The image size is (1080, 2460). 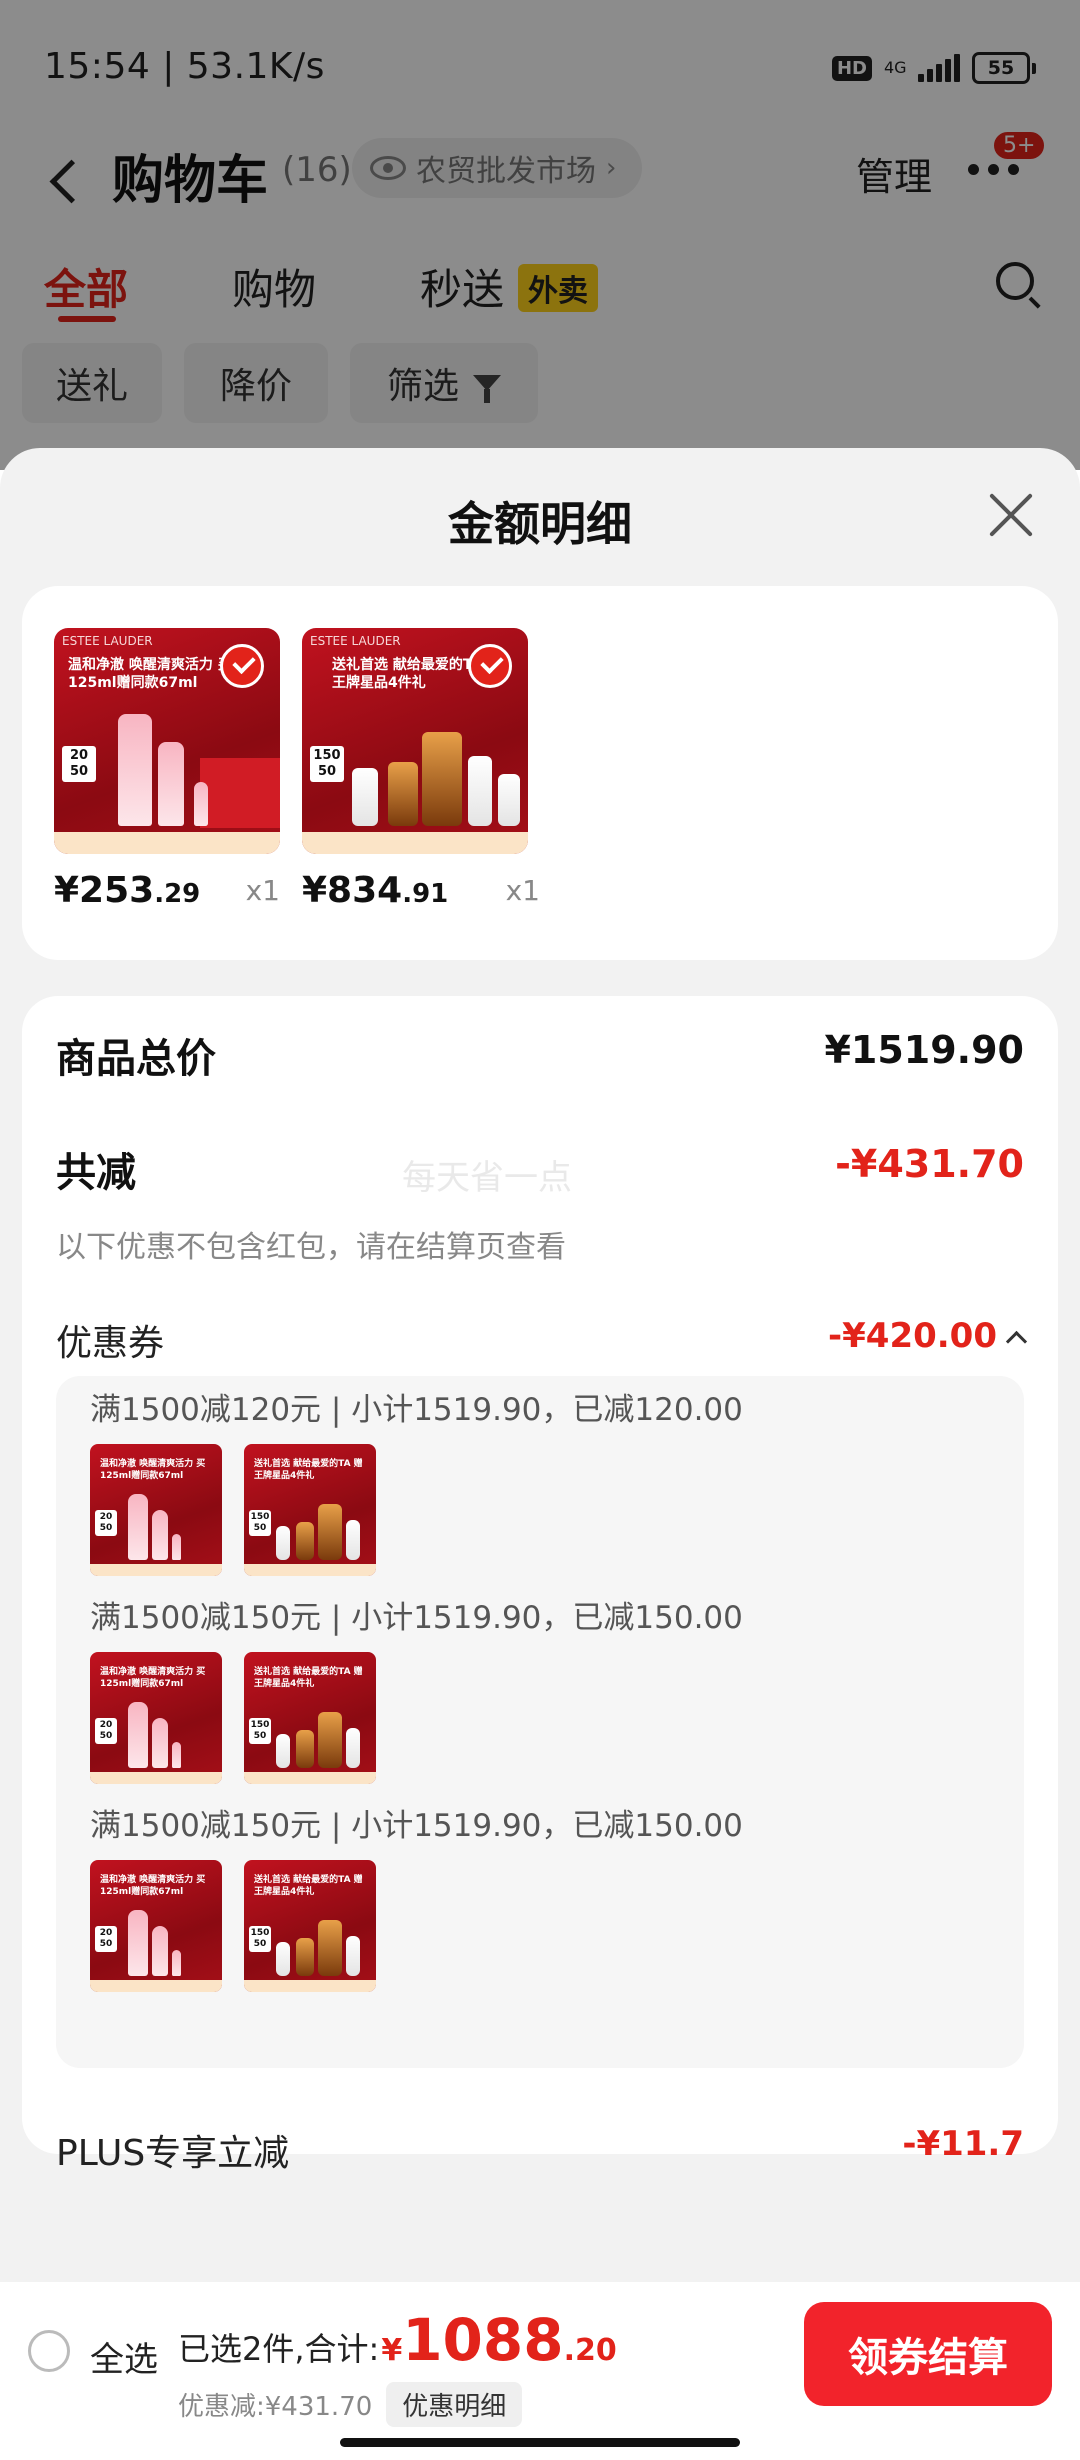 I want to click on currency-symbol: ¥, so click(x=392, y=2350).